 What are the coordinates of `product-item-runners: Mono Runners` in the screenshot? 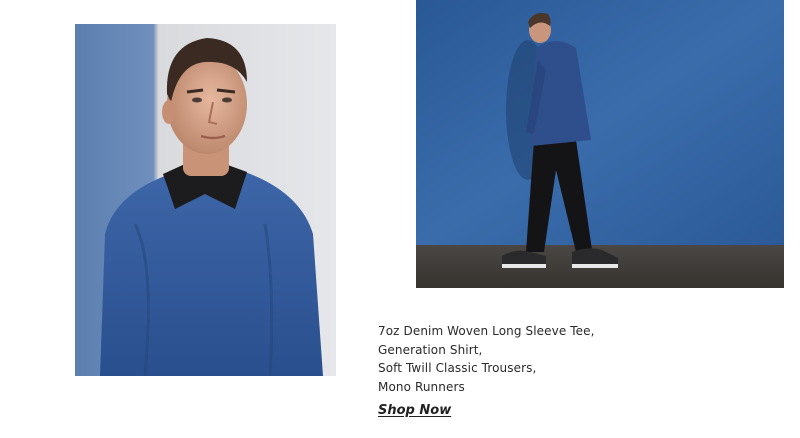 It's located at (421, 386).